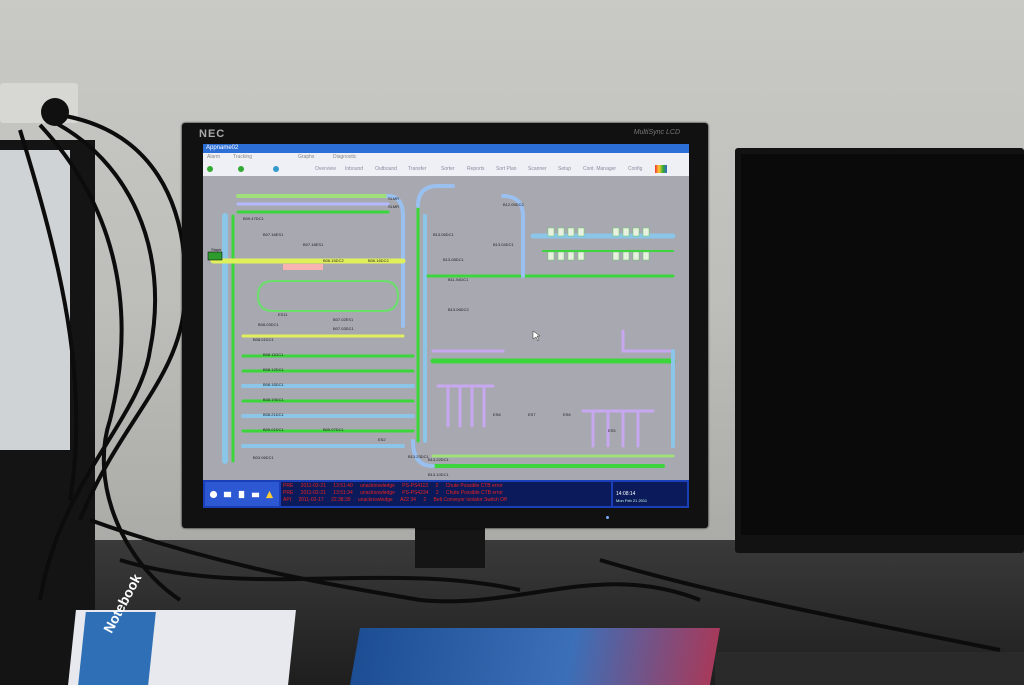  I want to click on toolbar-sorter: Sorter, so click(448, 169).